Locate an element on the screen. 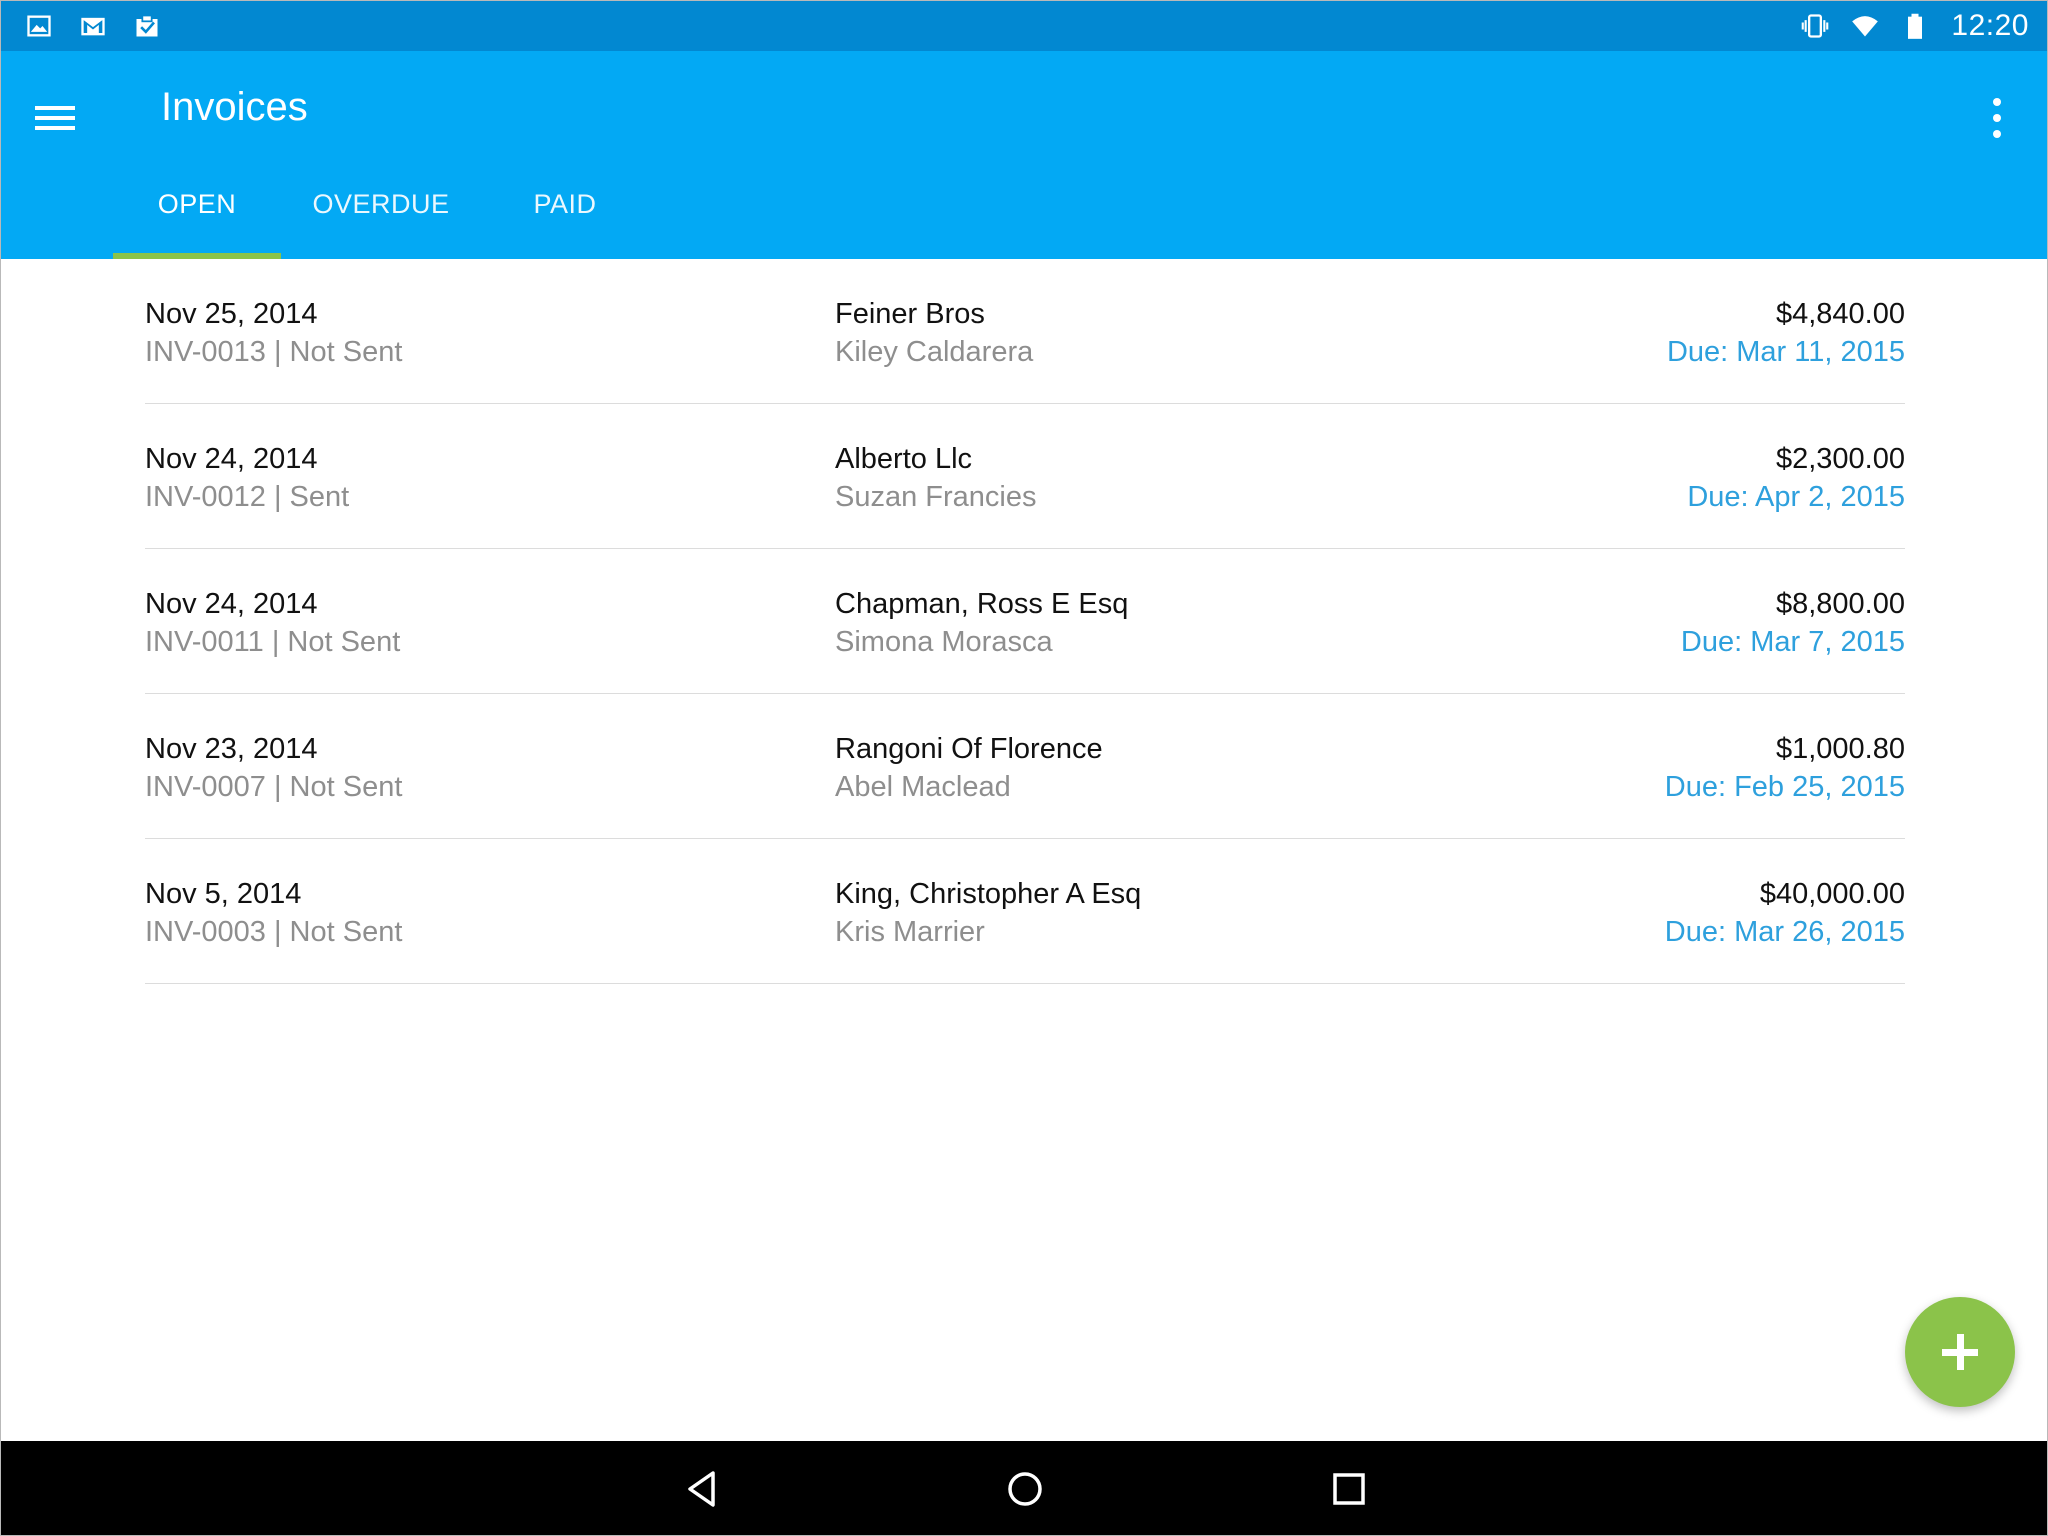  image-icon is located at coordinates (39, 26).